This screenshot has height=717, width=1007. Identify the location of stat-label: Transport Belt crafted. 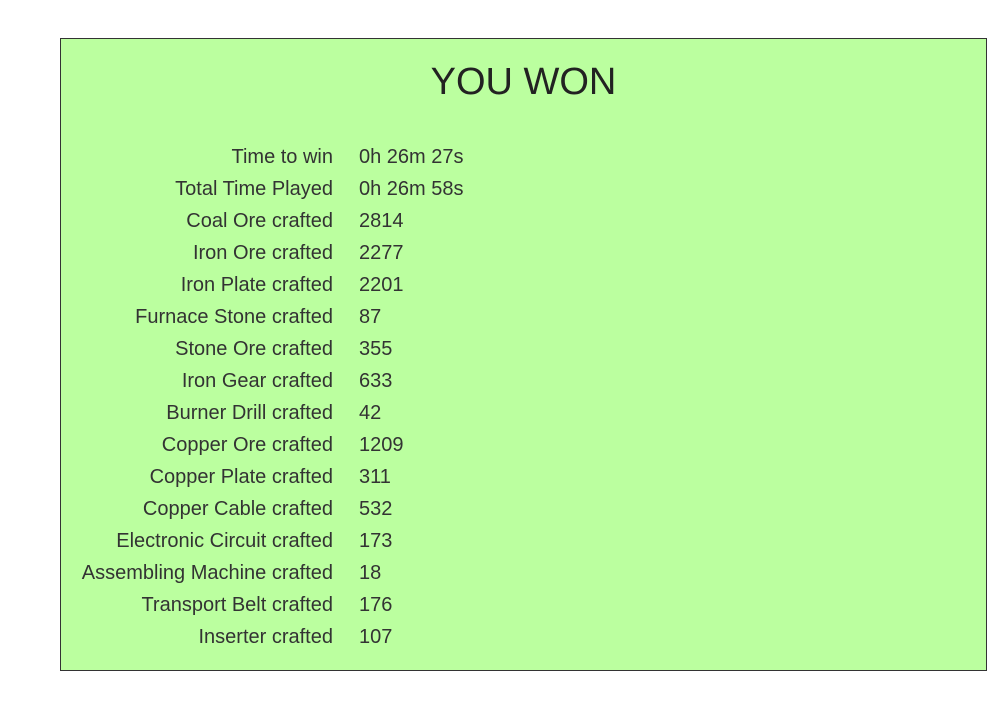
(237, 605).